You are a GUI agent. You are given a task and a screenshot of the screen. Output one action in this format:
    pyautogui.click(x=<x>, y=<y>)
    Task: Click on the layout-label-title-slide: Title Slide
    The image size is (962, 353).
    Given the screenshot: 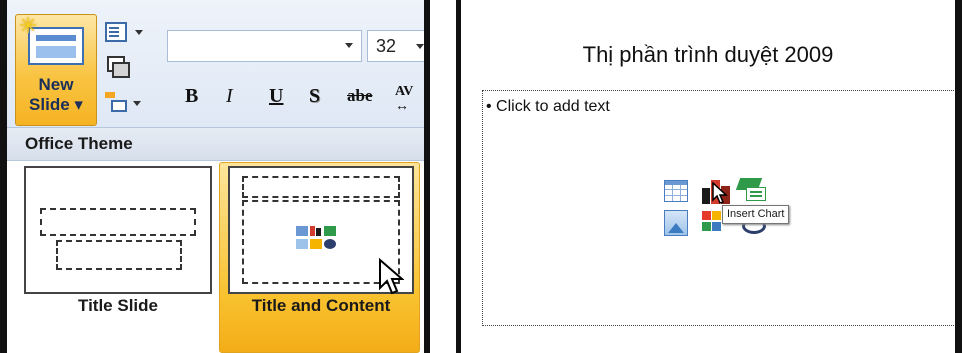 What is the action you would take?
    pyautogui.click(x=118, y=306)
    